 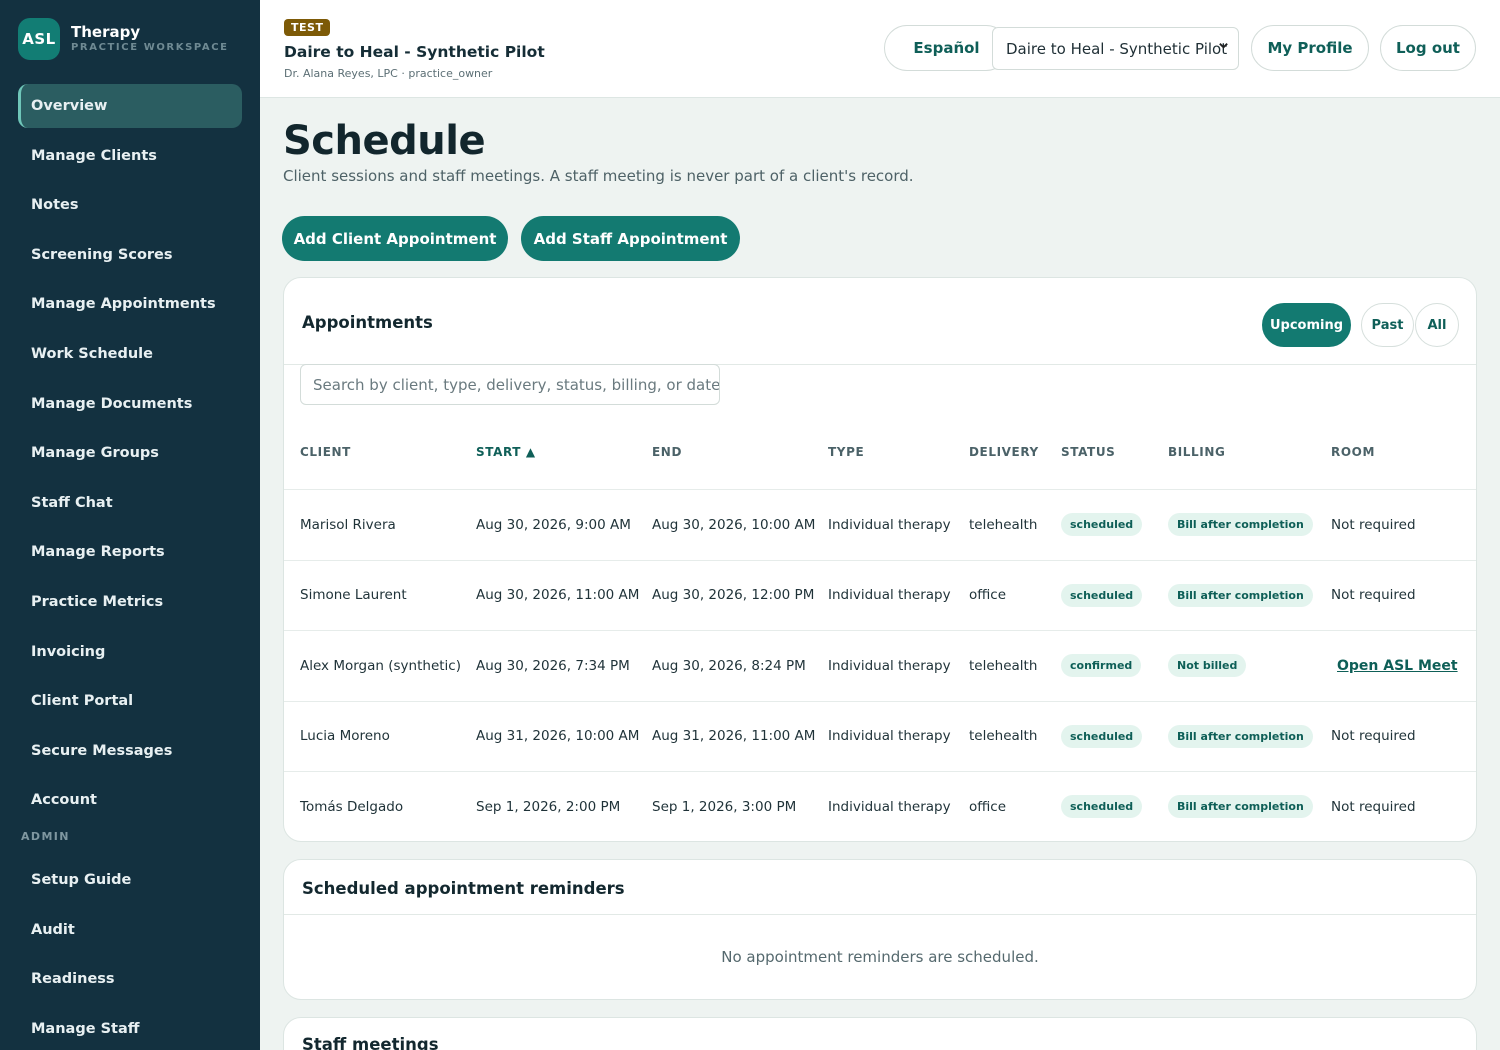 I want to click on filter-past-button: Past, so click(x=1387, y=325).